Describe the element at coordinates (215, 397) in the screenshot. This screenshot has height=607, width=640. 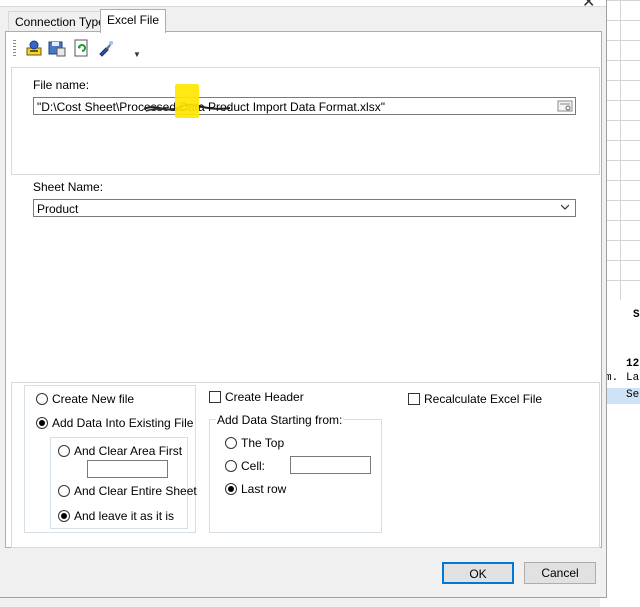
I see `create-header-checkbox` at that location.